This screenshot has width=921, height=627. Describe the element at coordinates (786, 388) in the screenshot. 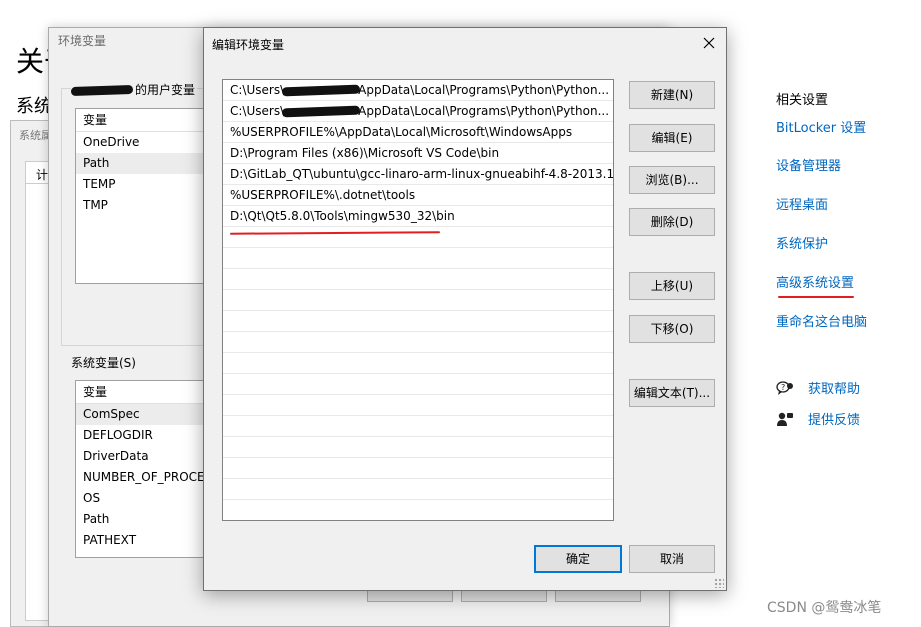

I see `help-chat-icon: ?` at that location.